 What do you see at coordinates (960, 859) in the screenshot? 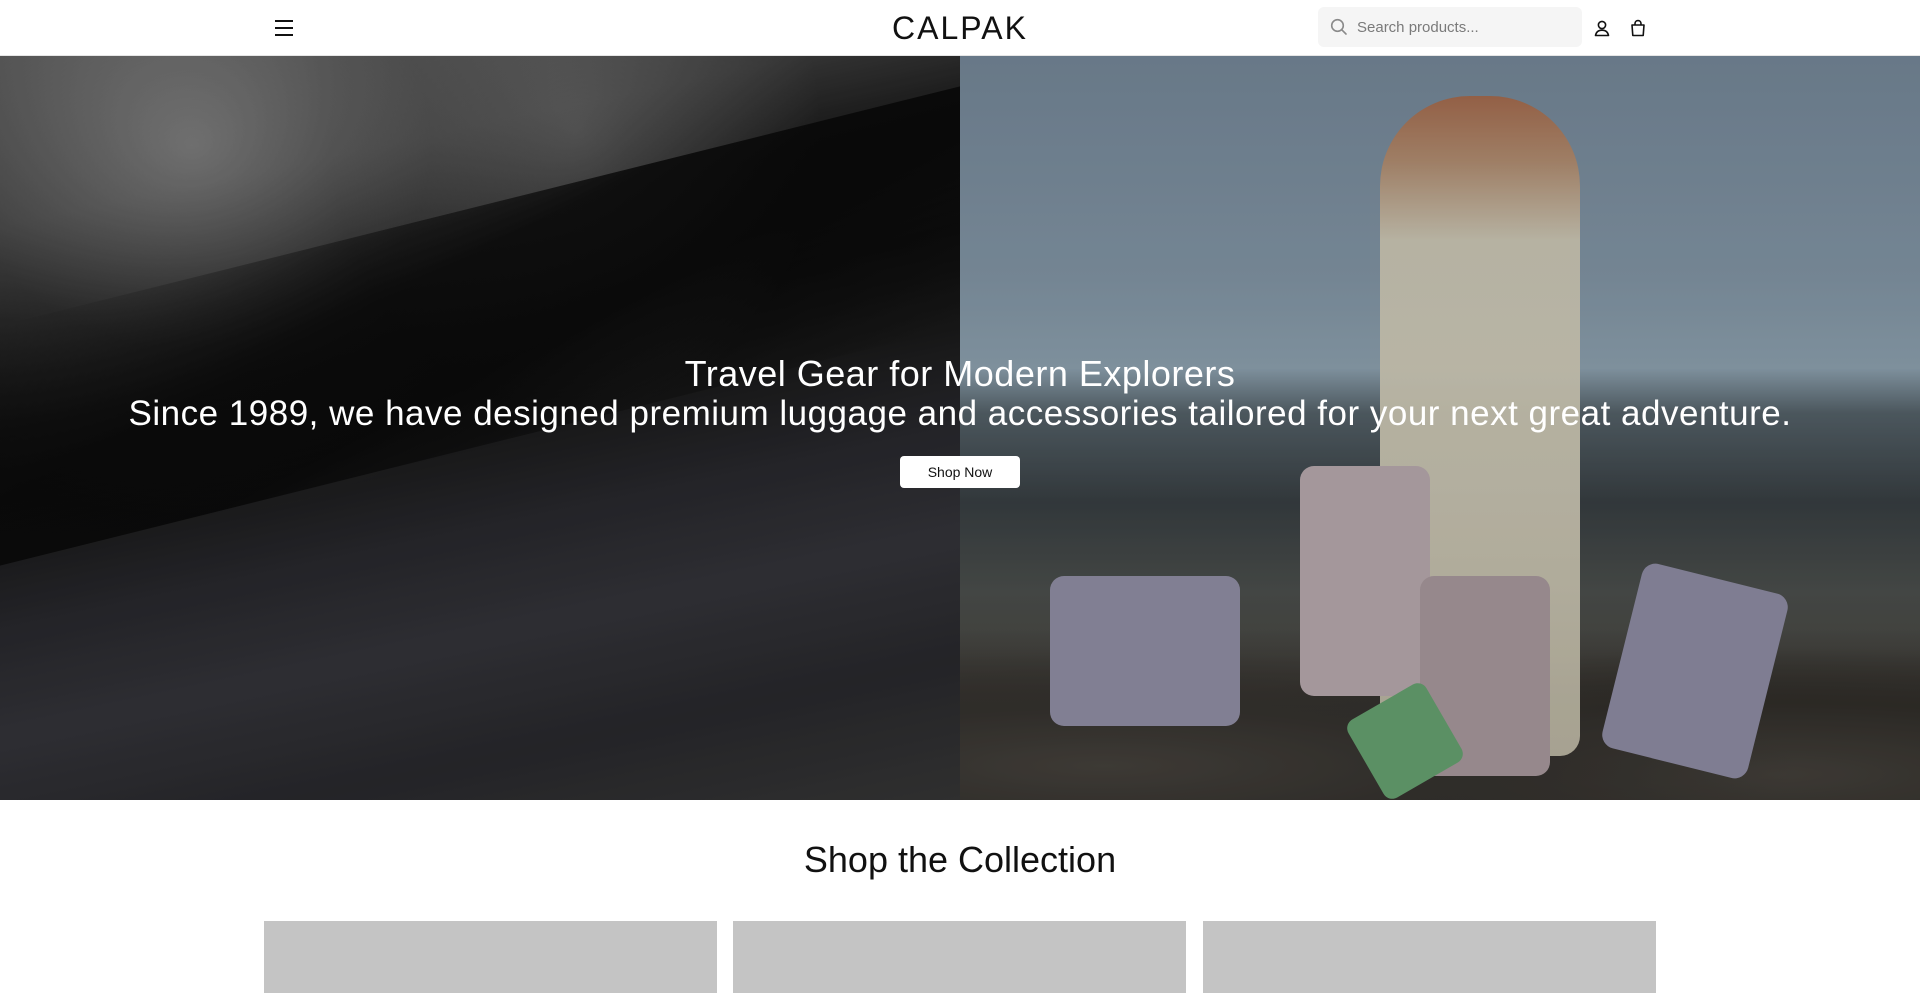
I see `collection-title: Shop the Collection` at bounding box center [960, 859].